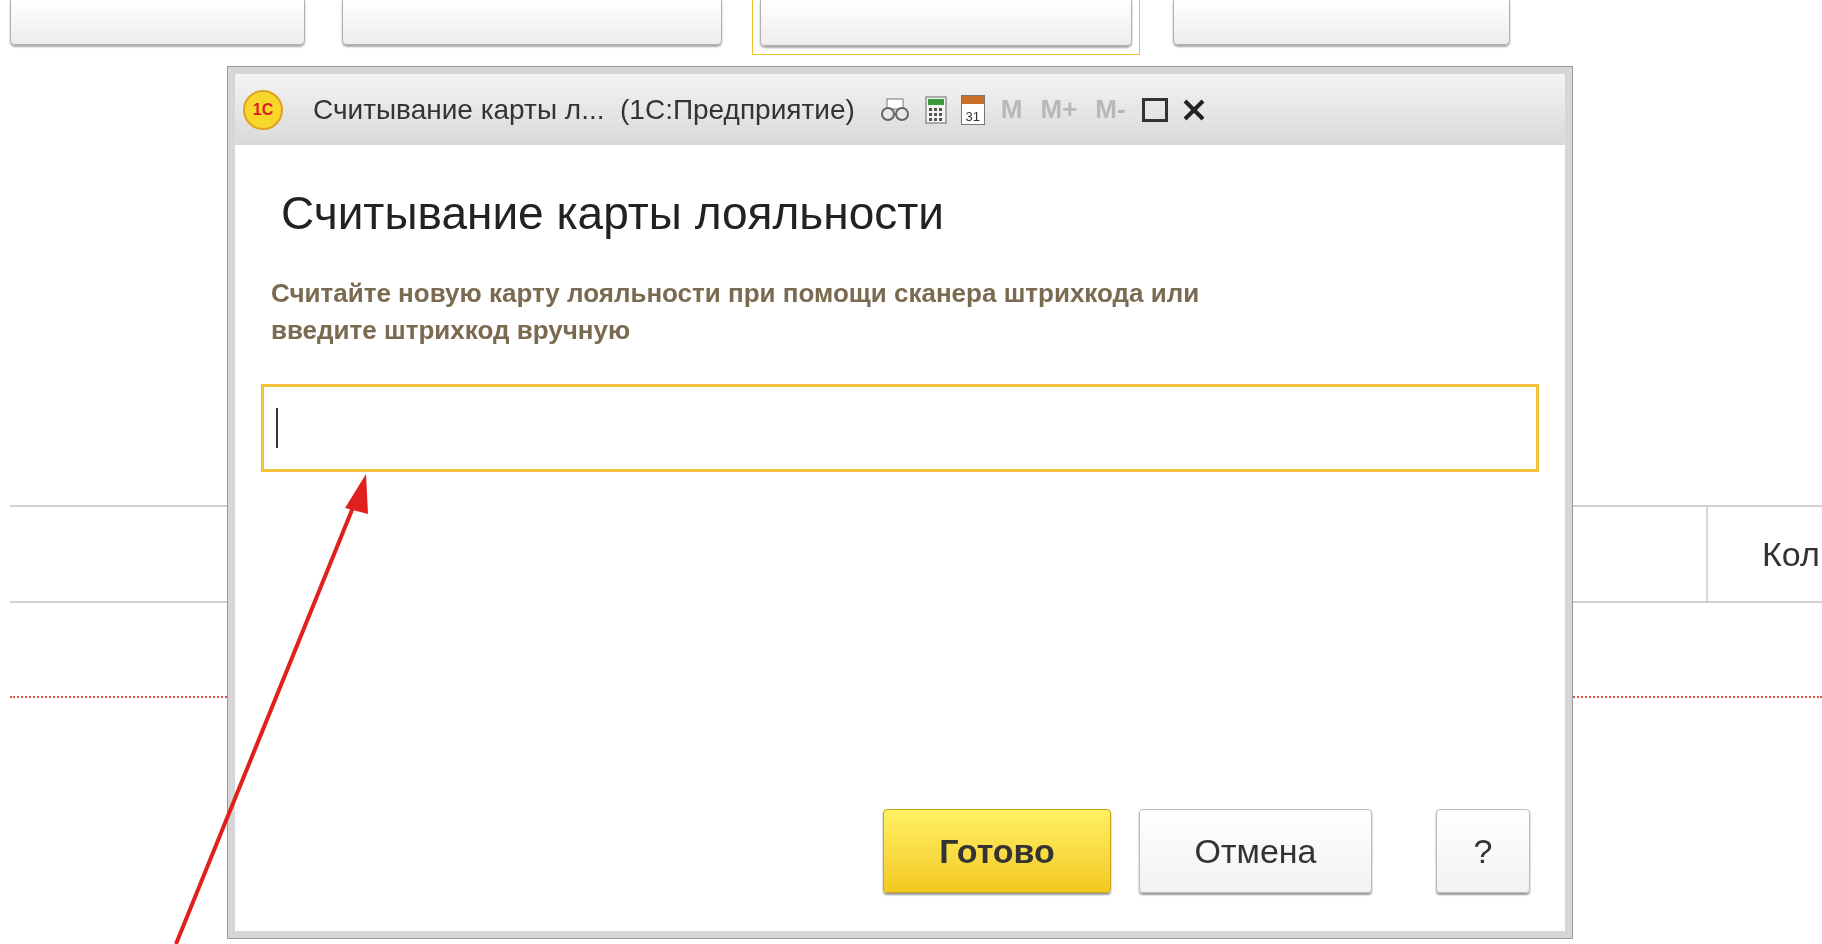  Describe the element at coordinates (894, 109) in the screenshot. I see `glasses-icon` at that location.